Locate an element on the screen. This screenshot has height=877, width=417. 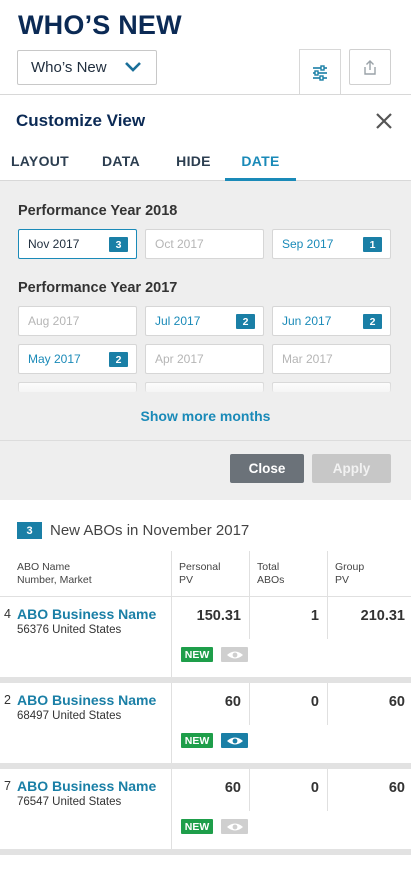
close-icon is located at coordinates (384, 121).